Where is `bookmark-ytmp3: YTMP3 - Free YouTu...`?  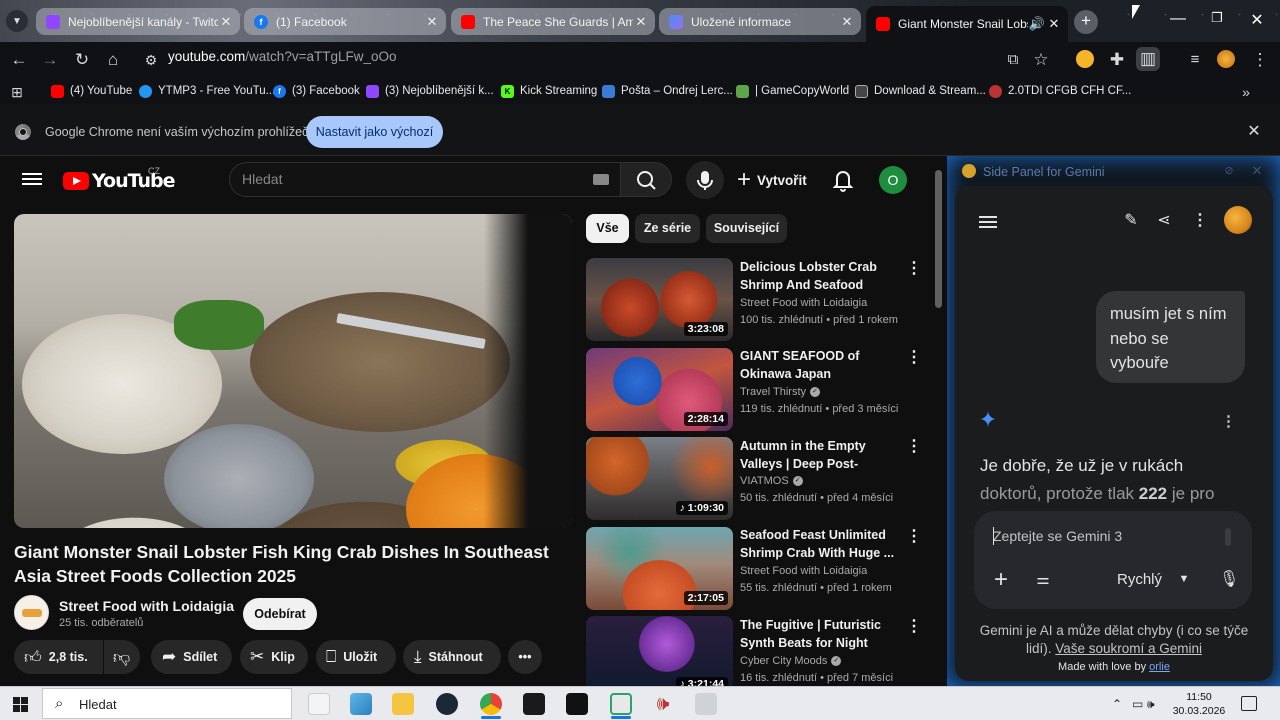 bookmark-ytmp3: YTMP3 - Free YouTu... is located at coordinates (207, 91).